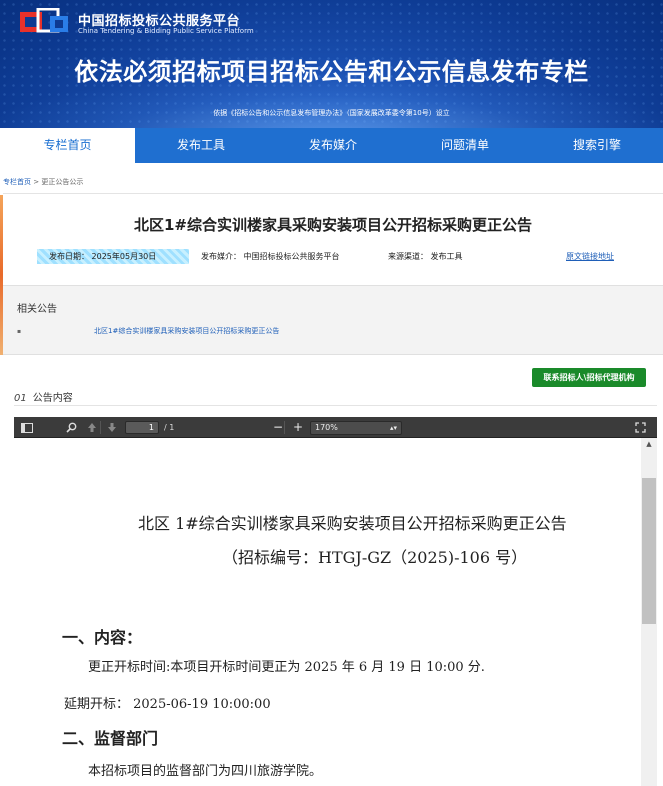 The height and width of the screenshot is (786, 663). What do you see at coordinates (142, 427) in the screenshot?
I see `page-number-input: 1` at bounding box center [142, 427].